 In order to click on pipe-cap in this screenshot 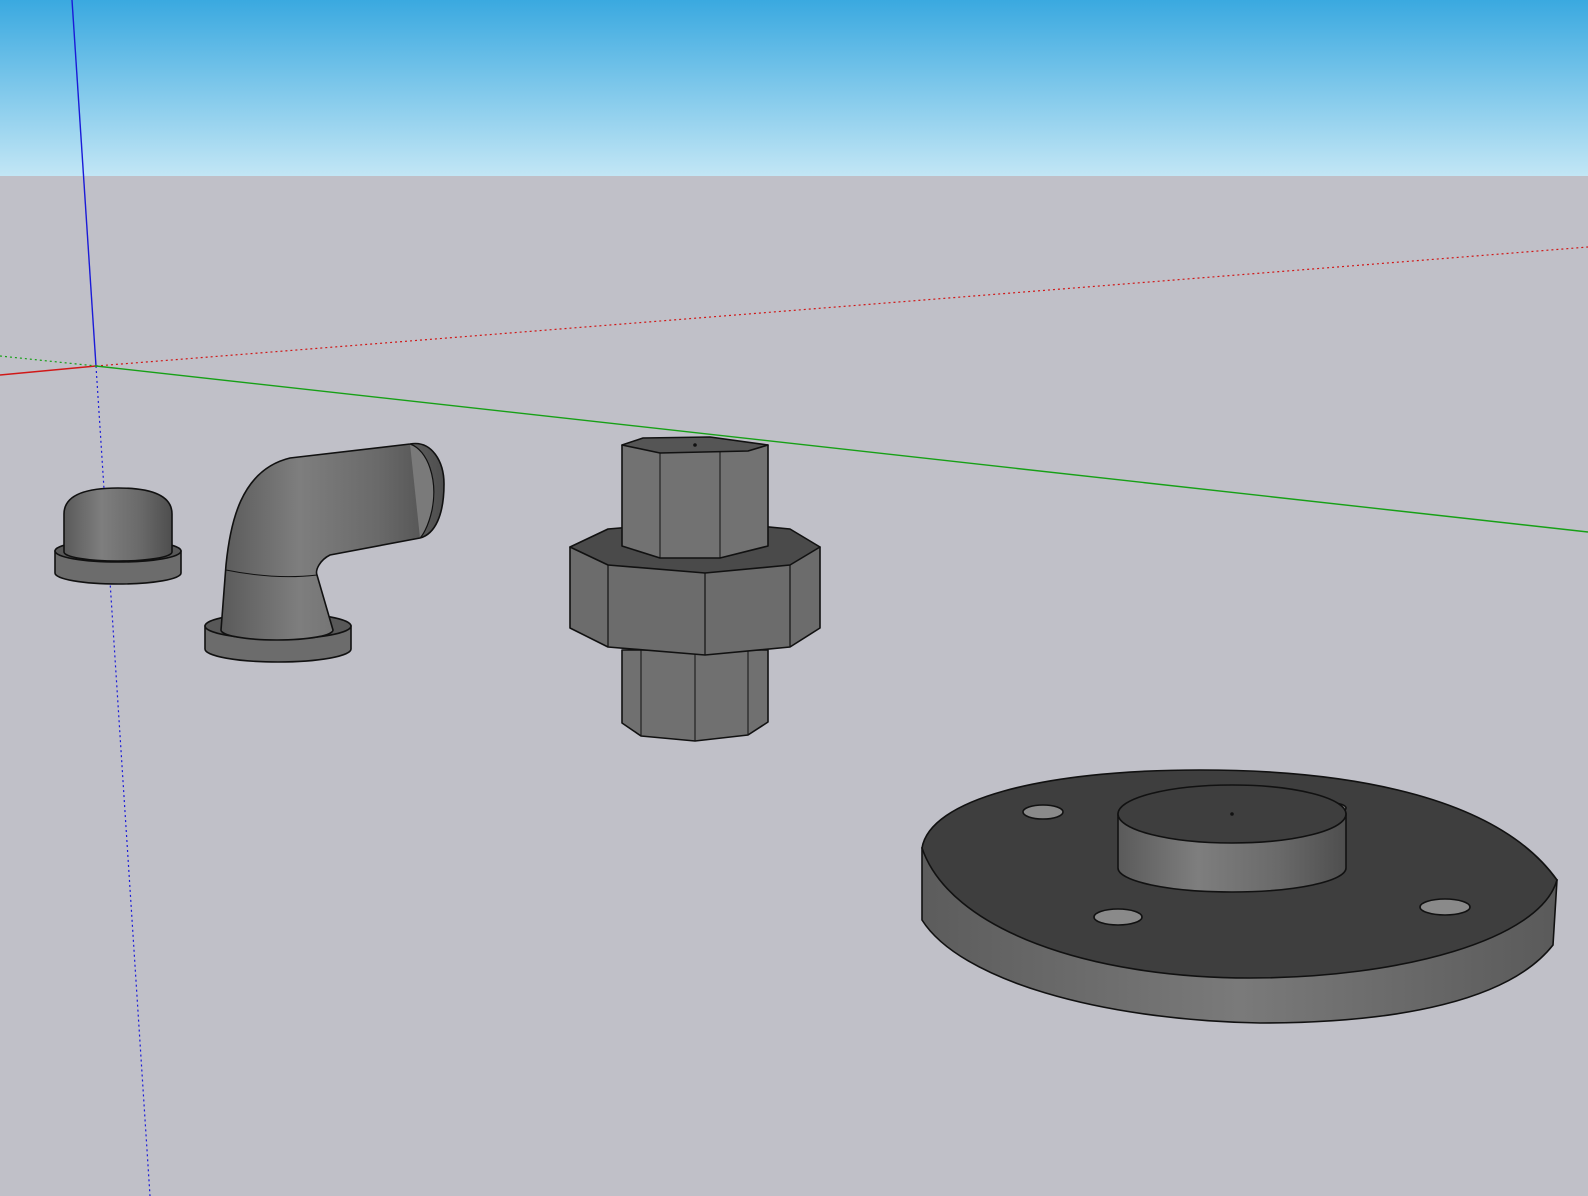, I will do `click(118, 536)`.